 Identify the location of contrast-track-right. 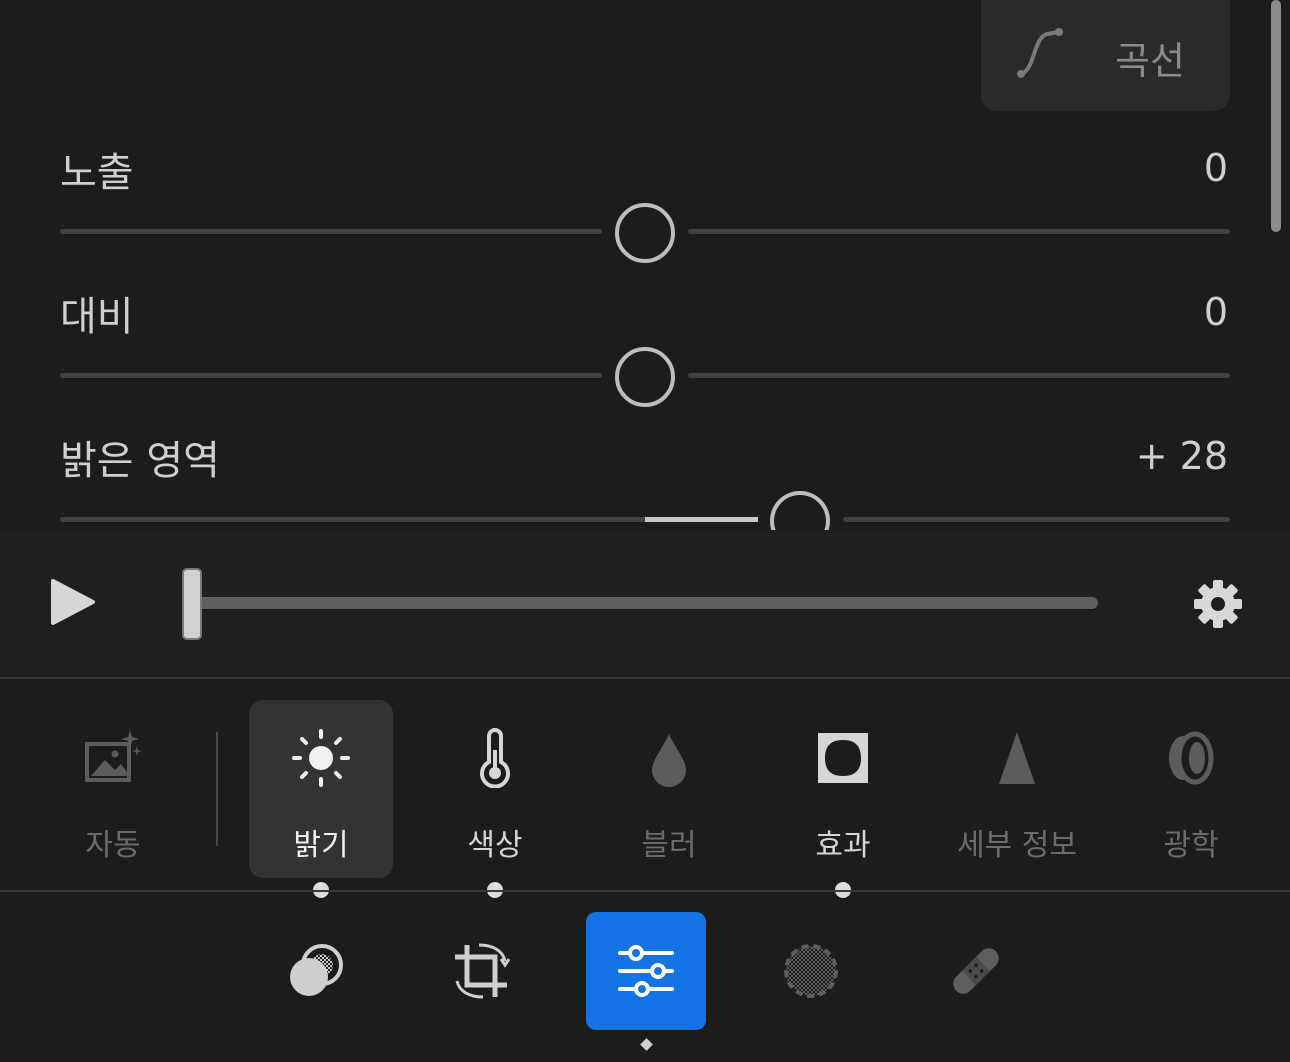
(959, 375).